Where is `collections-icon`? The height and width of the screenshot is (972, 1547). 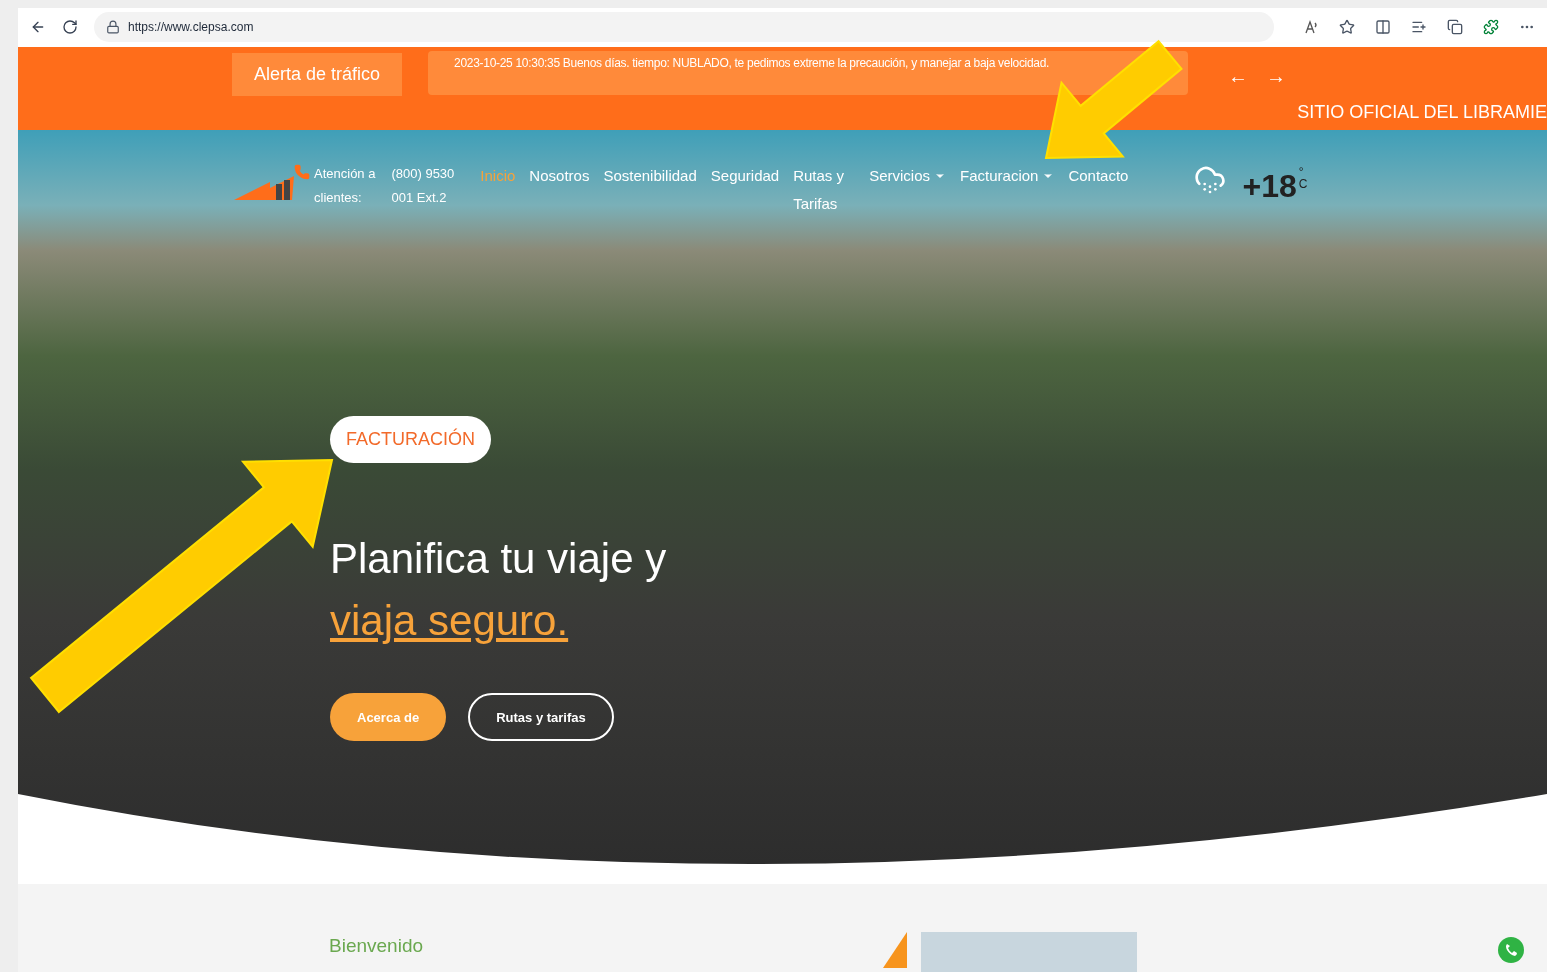 collections-icon is located at coordinates (1455, 27).